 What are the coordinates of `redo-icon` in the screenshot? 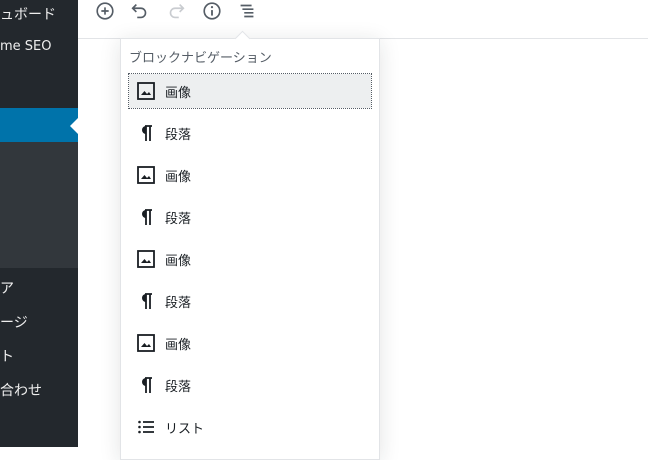 It's located at (176, 13).